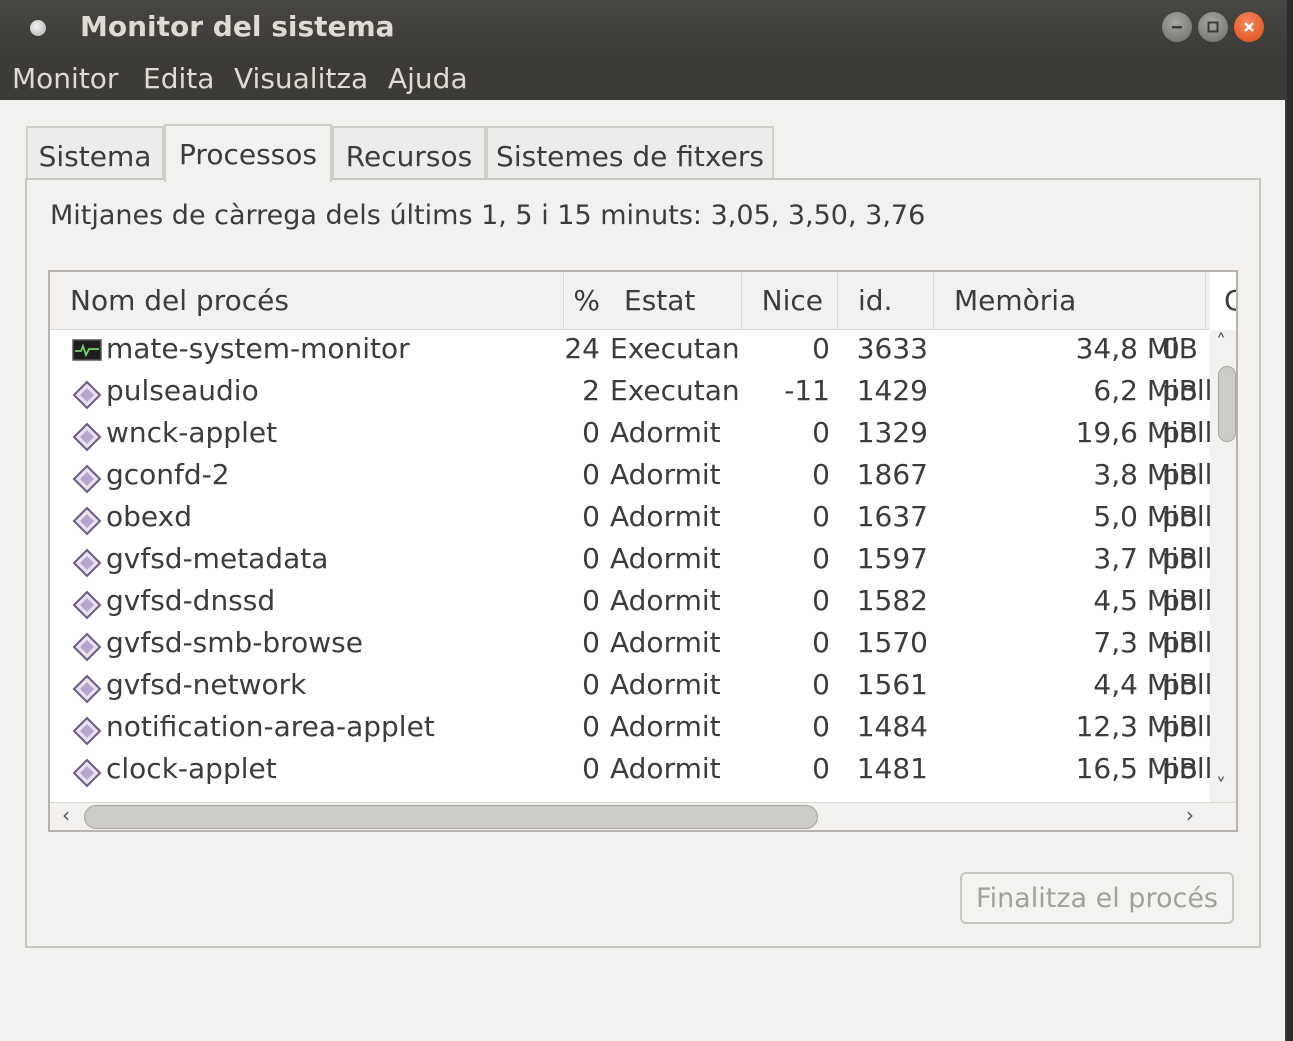 Image resolution: width=1293 pixels, height=1041 pixels. What do you see at coordinates (1070, 301) in the screenshot?
I see `column-header-memory: Memòria` at bounding box center [1070, 301].